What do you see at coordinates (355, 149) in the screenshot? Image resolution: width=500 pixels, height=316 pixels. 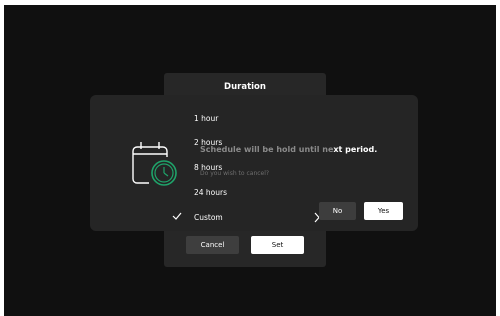 I see `dialog-message-part-b: xt period.` at bounding box center [355, 149].